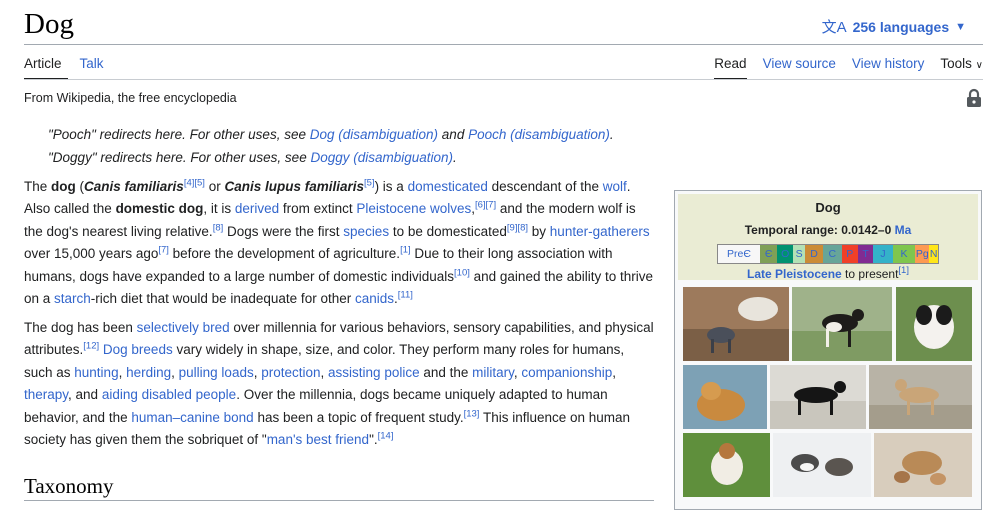 This screenshot has height=510, width=1002. What do you see at coordinates (493, 372) in the screenshot?
I see `link-military: military` at bounding box center [493, 372].